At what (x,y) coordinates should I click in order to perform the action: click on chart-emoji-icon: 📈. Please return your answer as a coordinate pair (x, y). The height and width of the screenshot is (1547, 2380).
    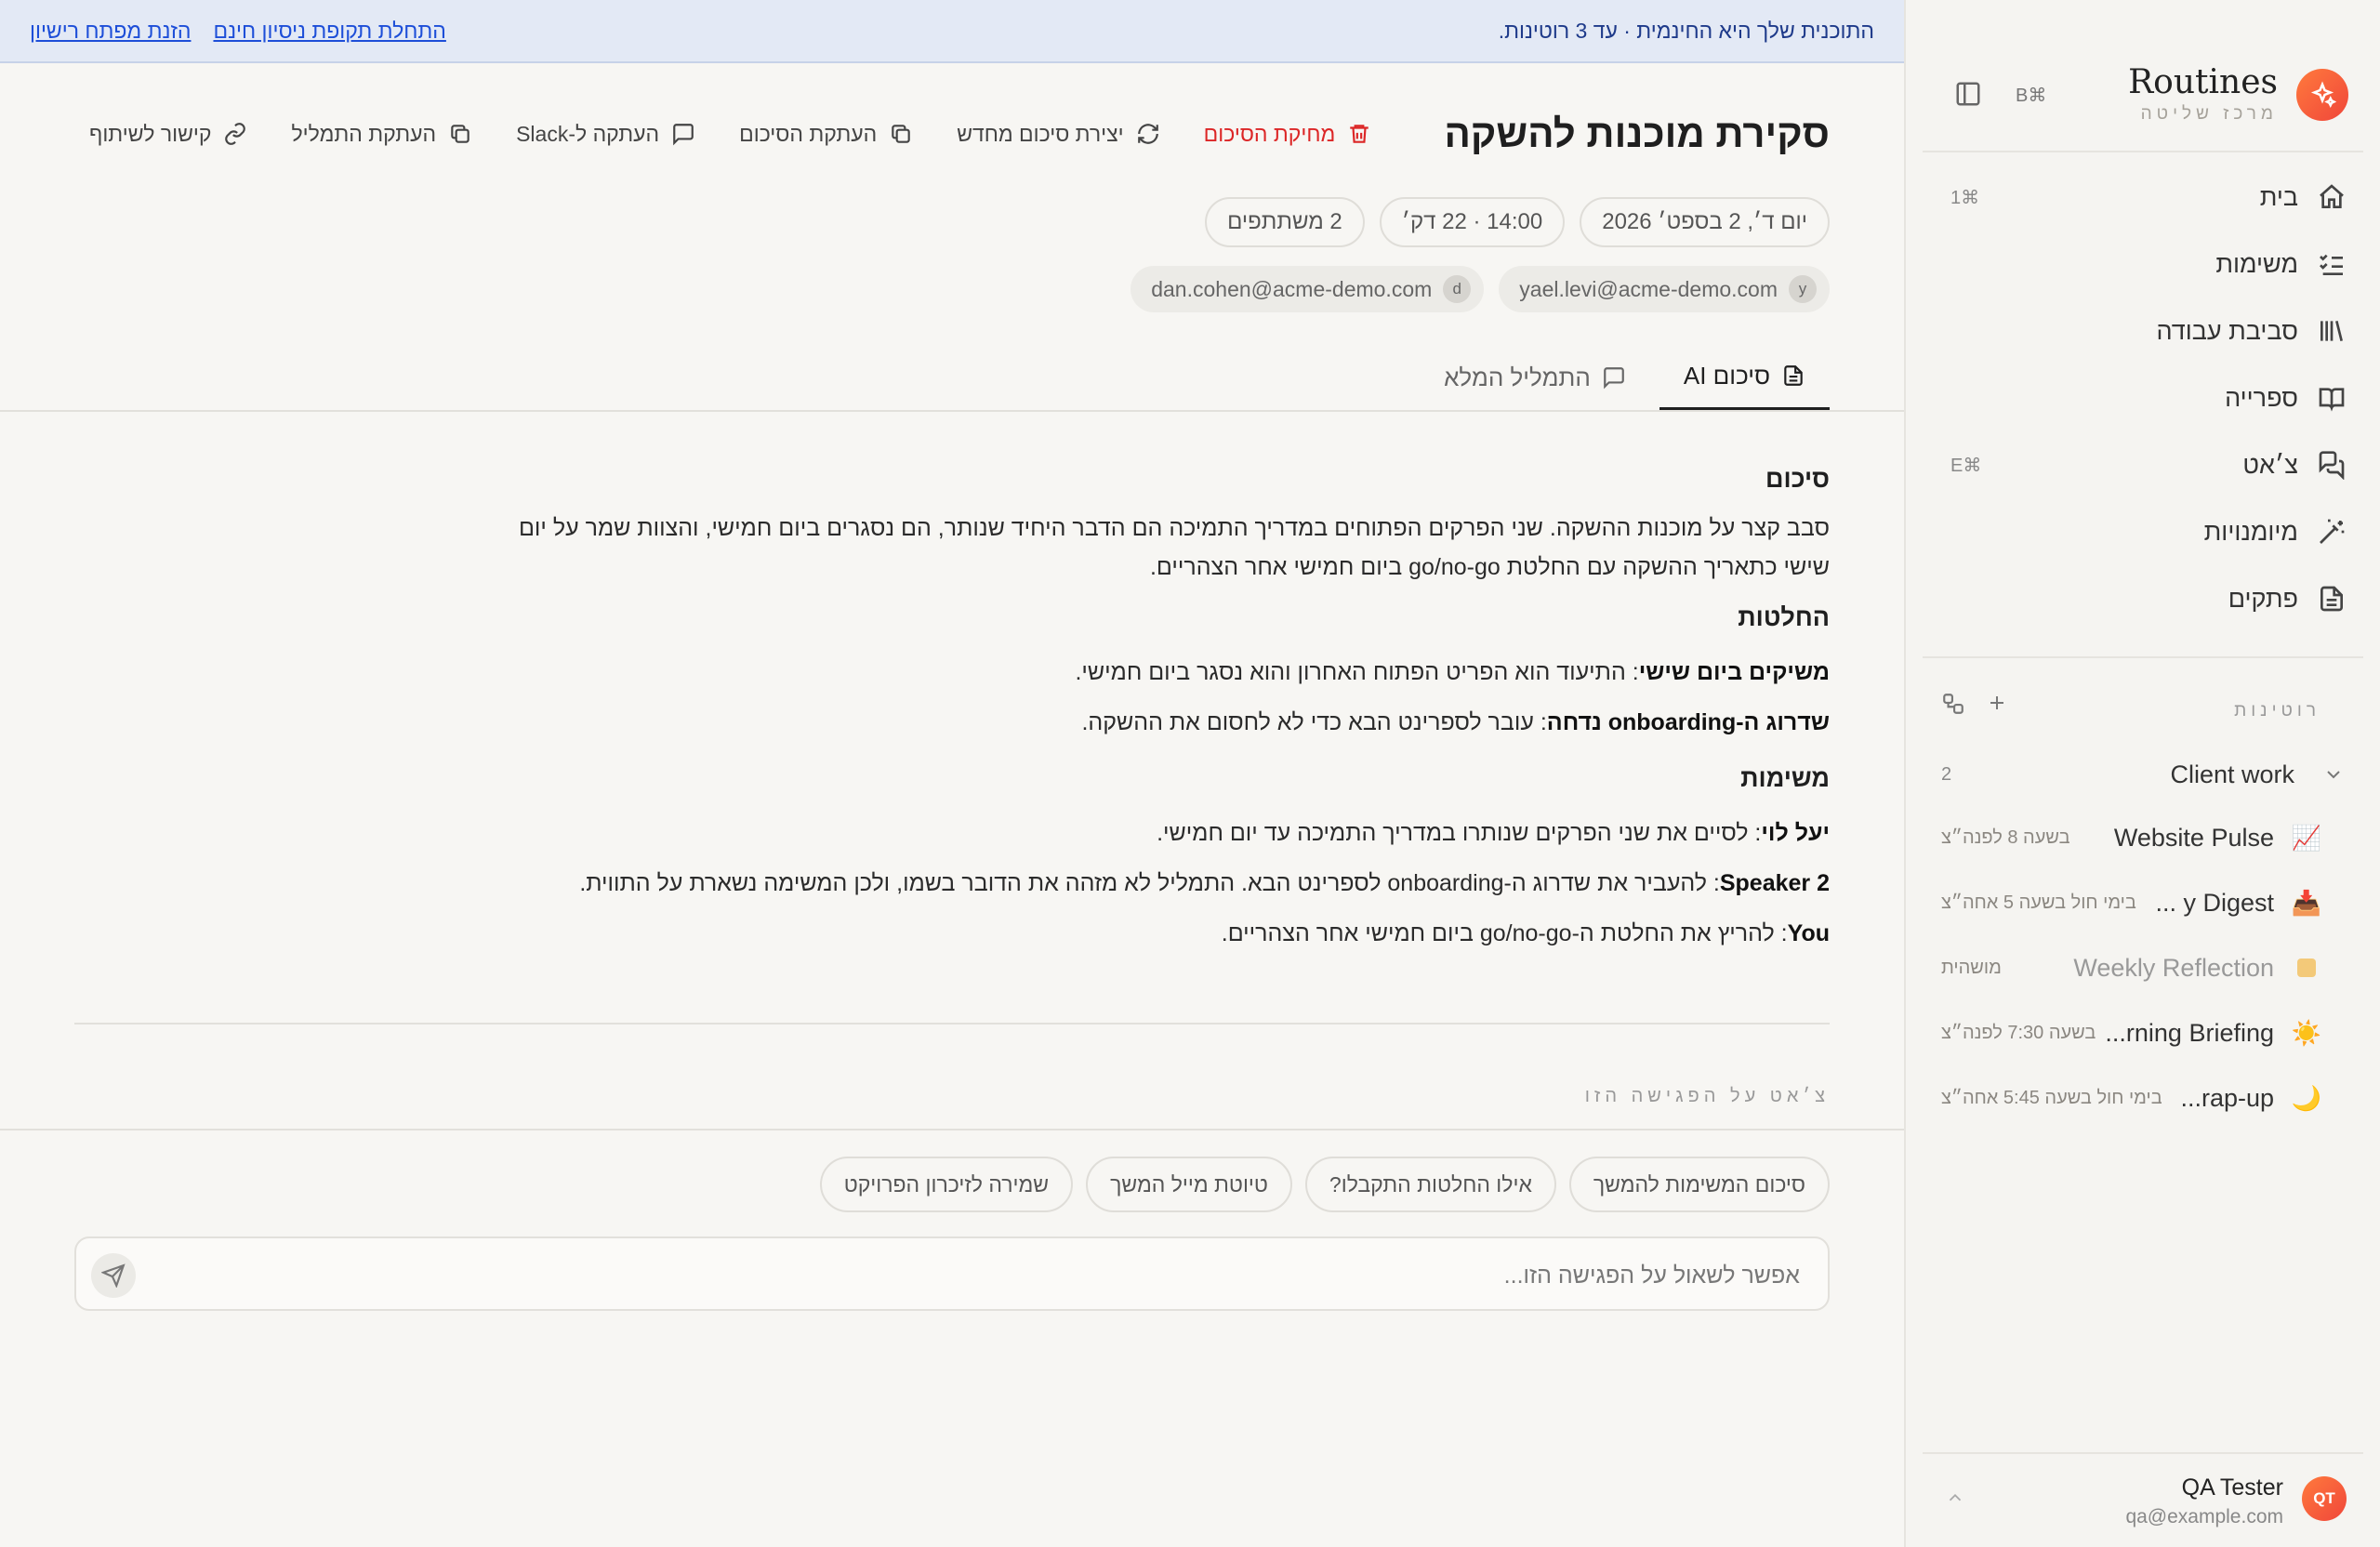
    Looking at the image, I should click on (2306, 837).